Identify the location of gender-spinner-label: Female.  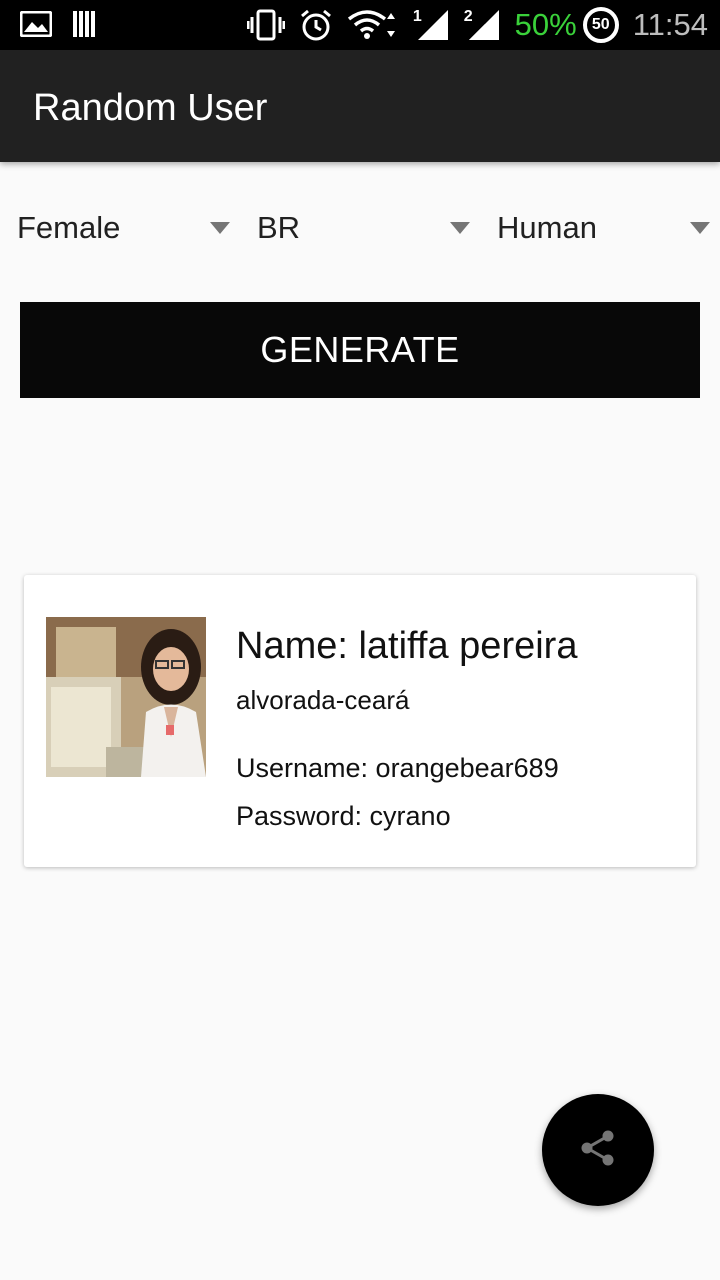
(69, 227).